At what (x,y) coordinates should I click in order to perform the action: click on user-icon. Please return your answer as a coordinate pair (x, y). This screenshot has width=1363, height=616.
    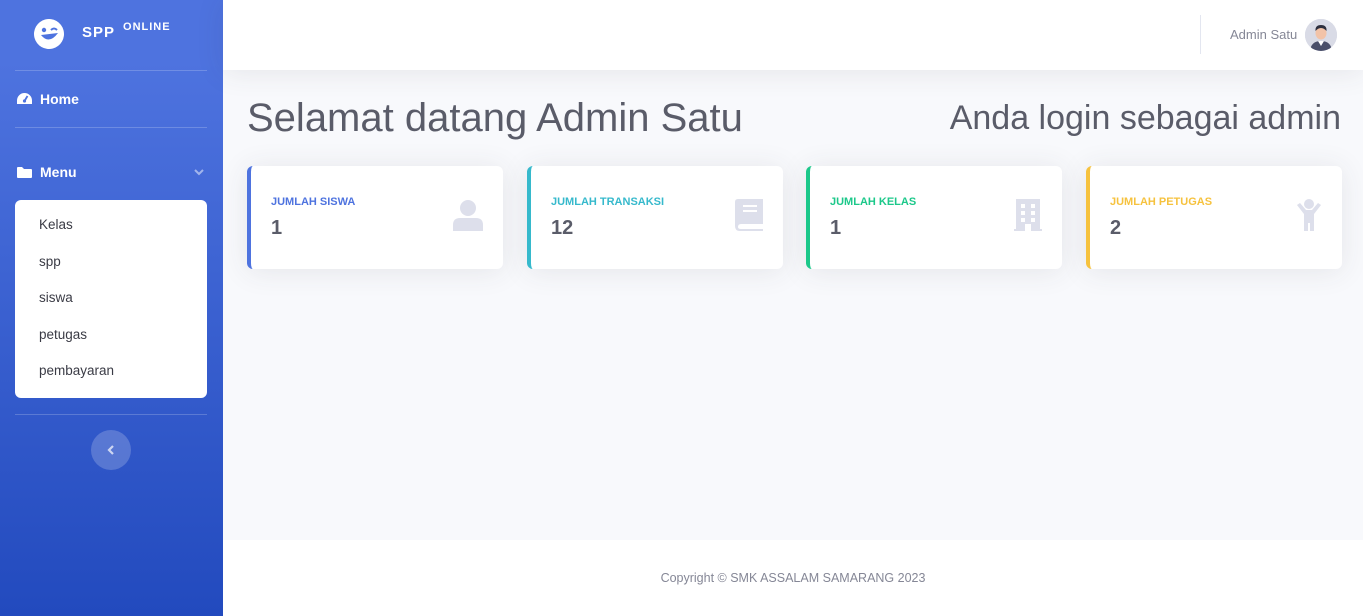
    Looking at the image, I should click on (468, 215).